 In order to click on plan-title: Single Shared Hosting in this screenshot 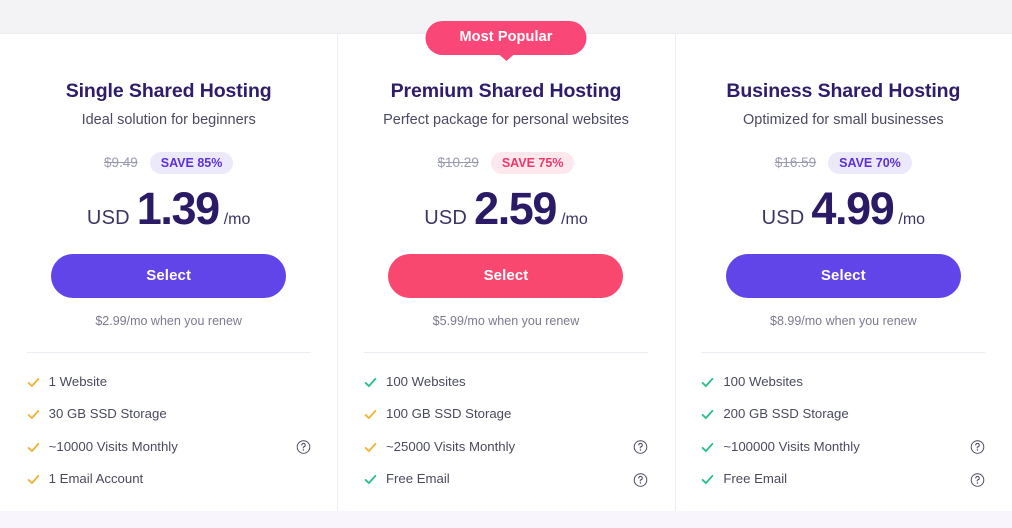, I will do `click(168, 91)`.